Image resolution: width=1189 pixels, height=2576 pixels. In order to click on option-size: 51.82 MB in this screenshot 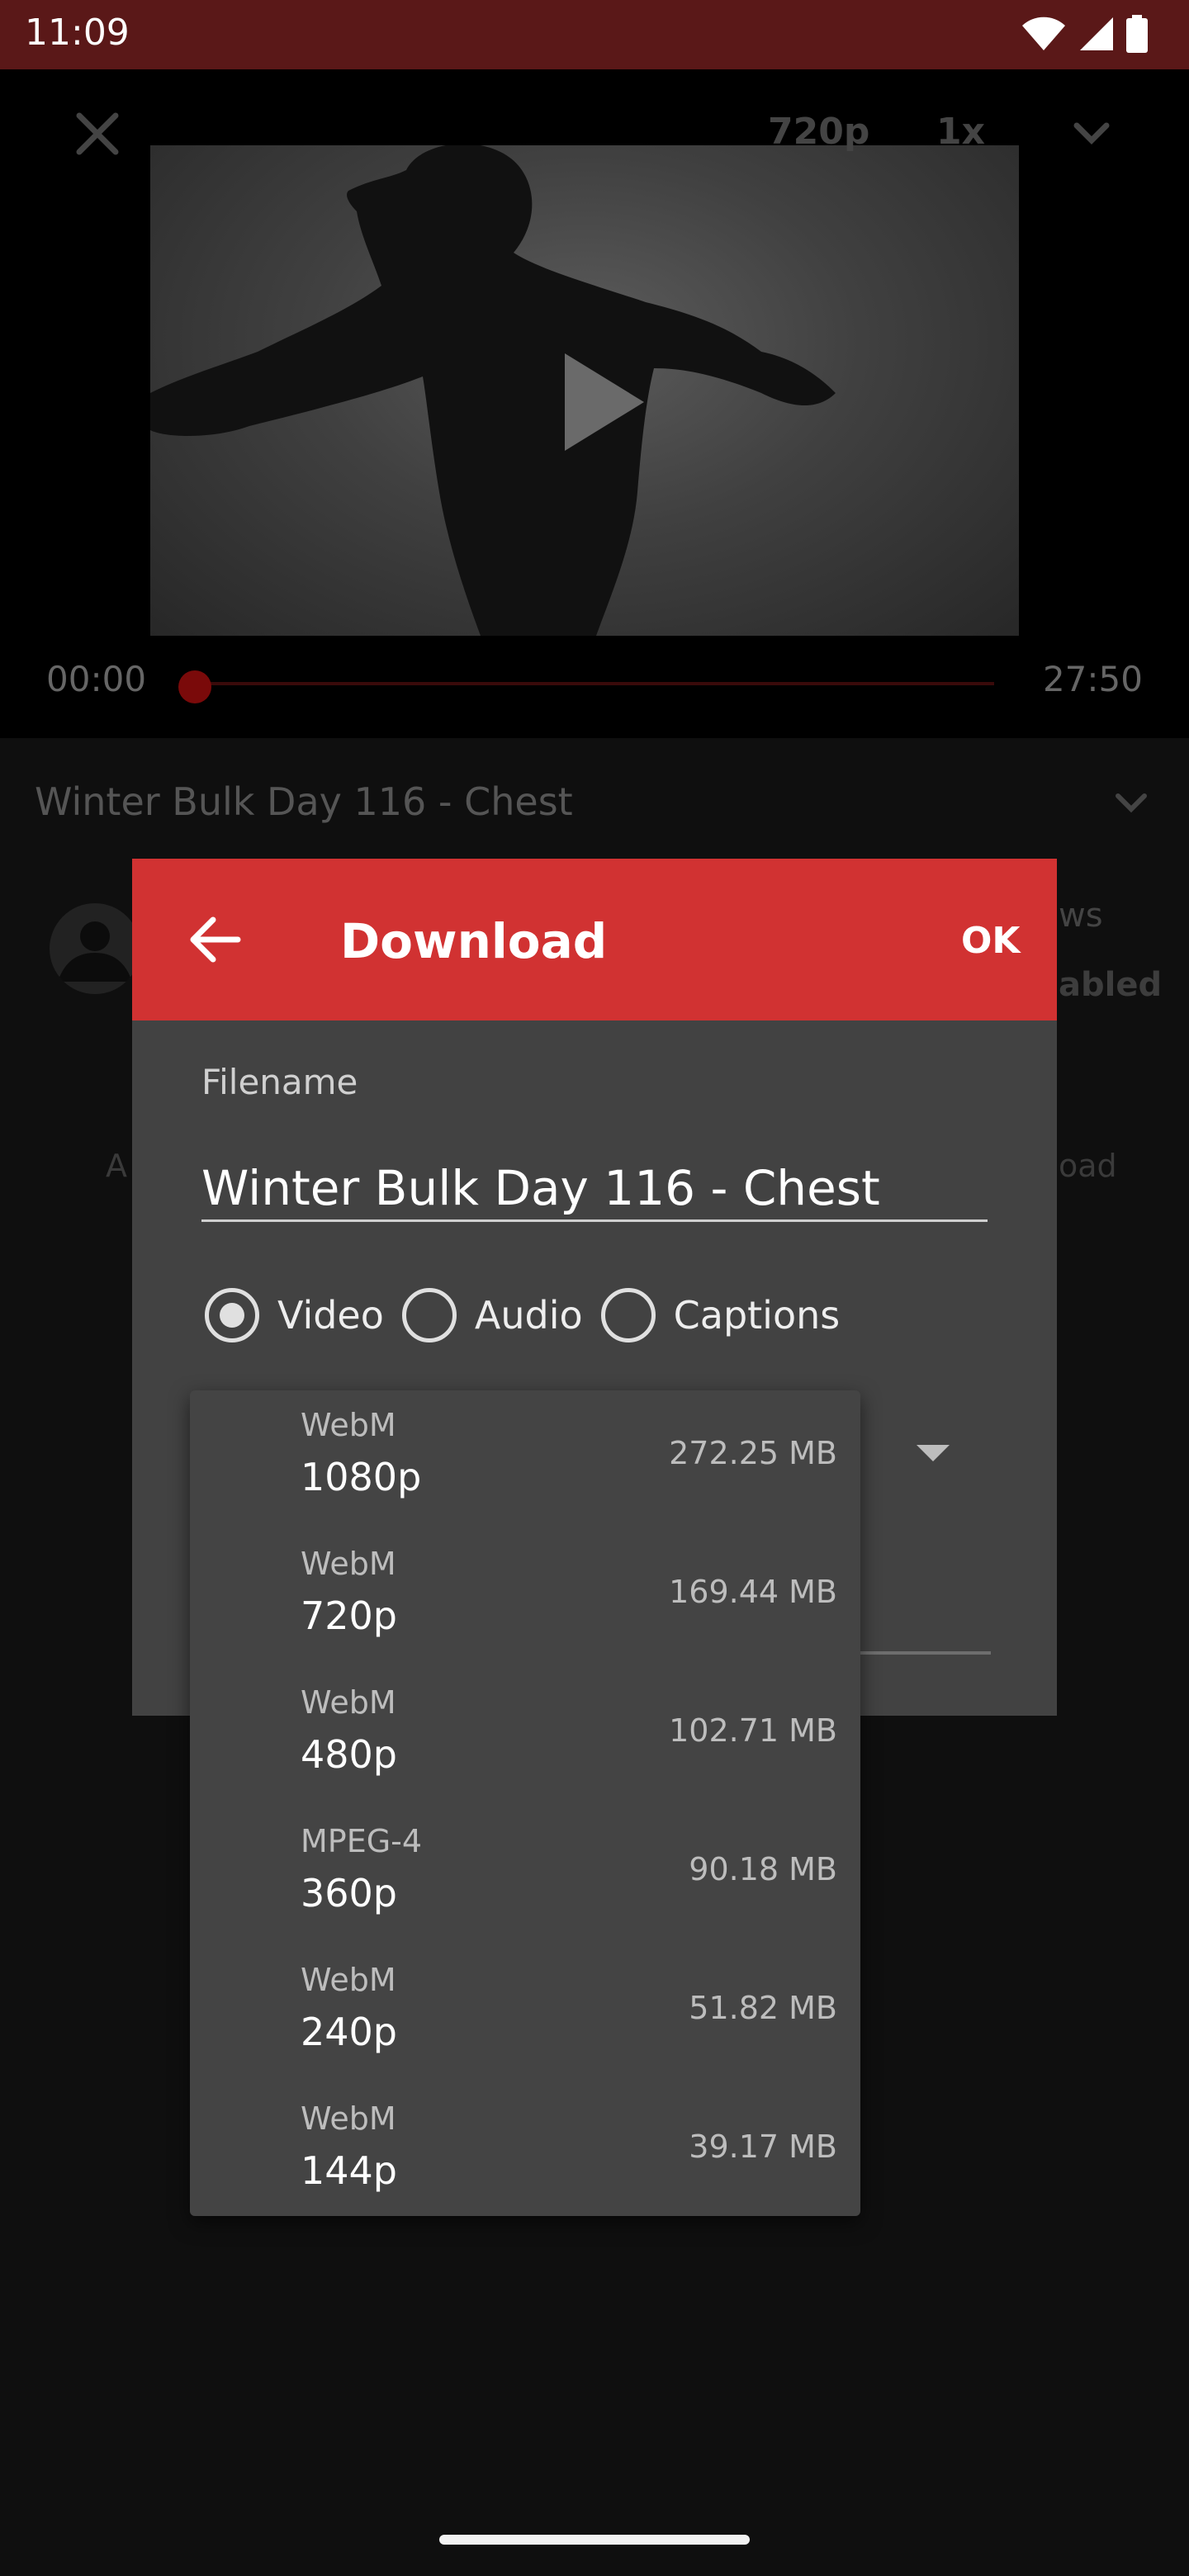, I will do `click(763, 2008)`.